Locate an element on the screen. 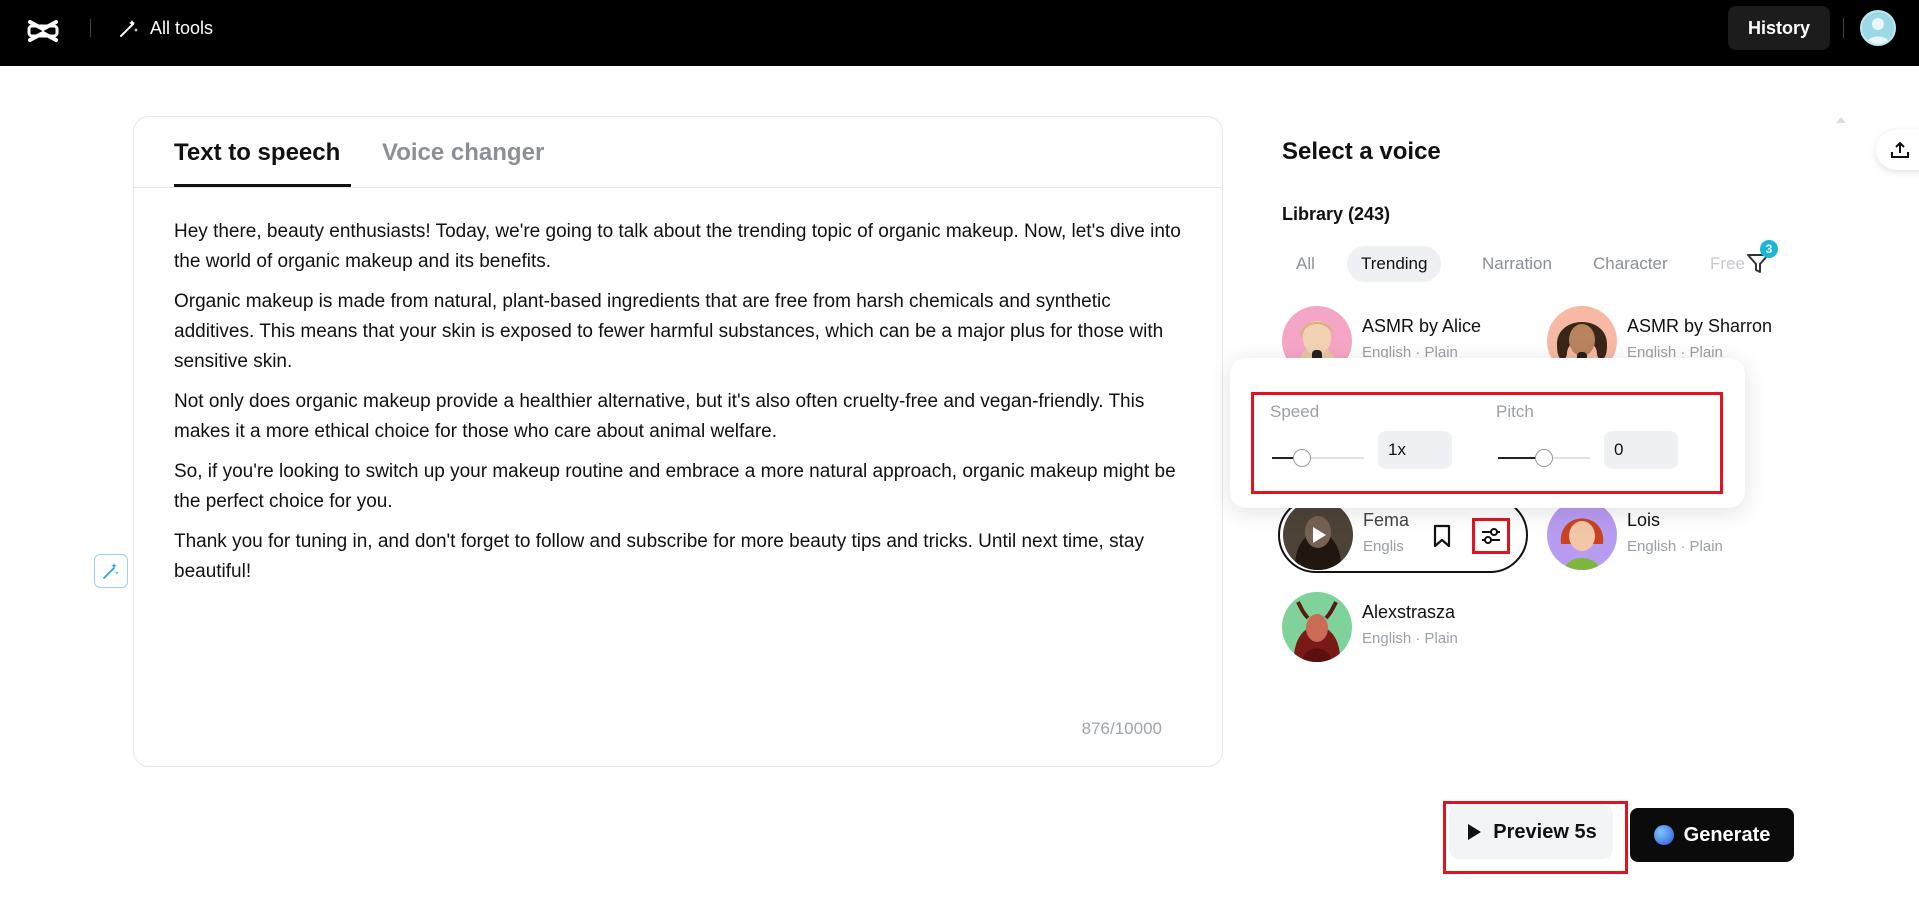  upload-tray-icon is located at coordinates (1900, 149).